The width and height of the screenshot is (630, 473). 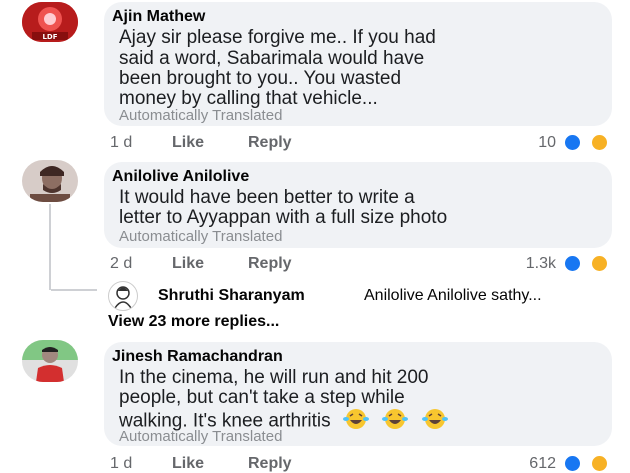 What do you see at coordinates (158, 17) in the screenshot?
I see `comment-author: Ajin Mathew` at bounding box center [158, 17].